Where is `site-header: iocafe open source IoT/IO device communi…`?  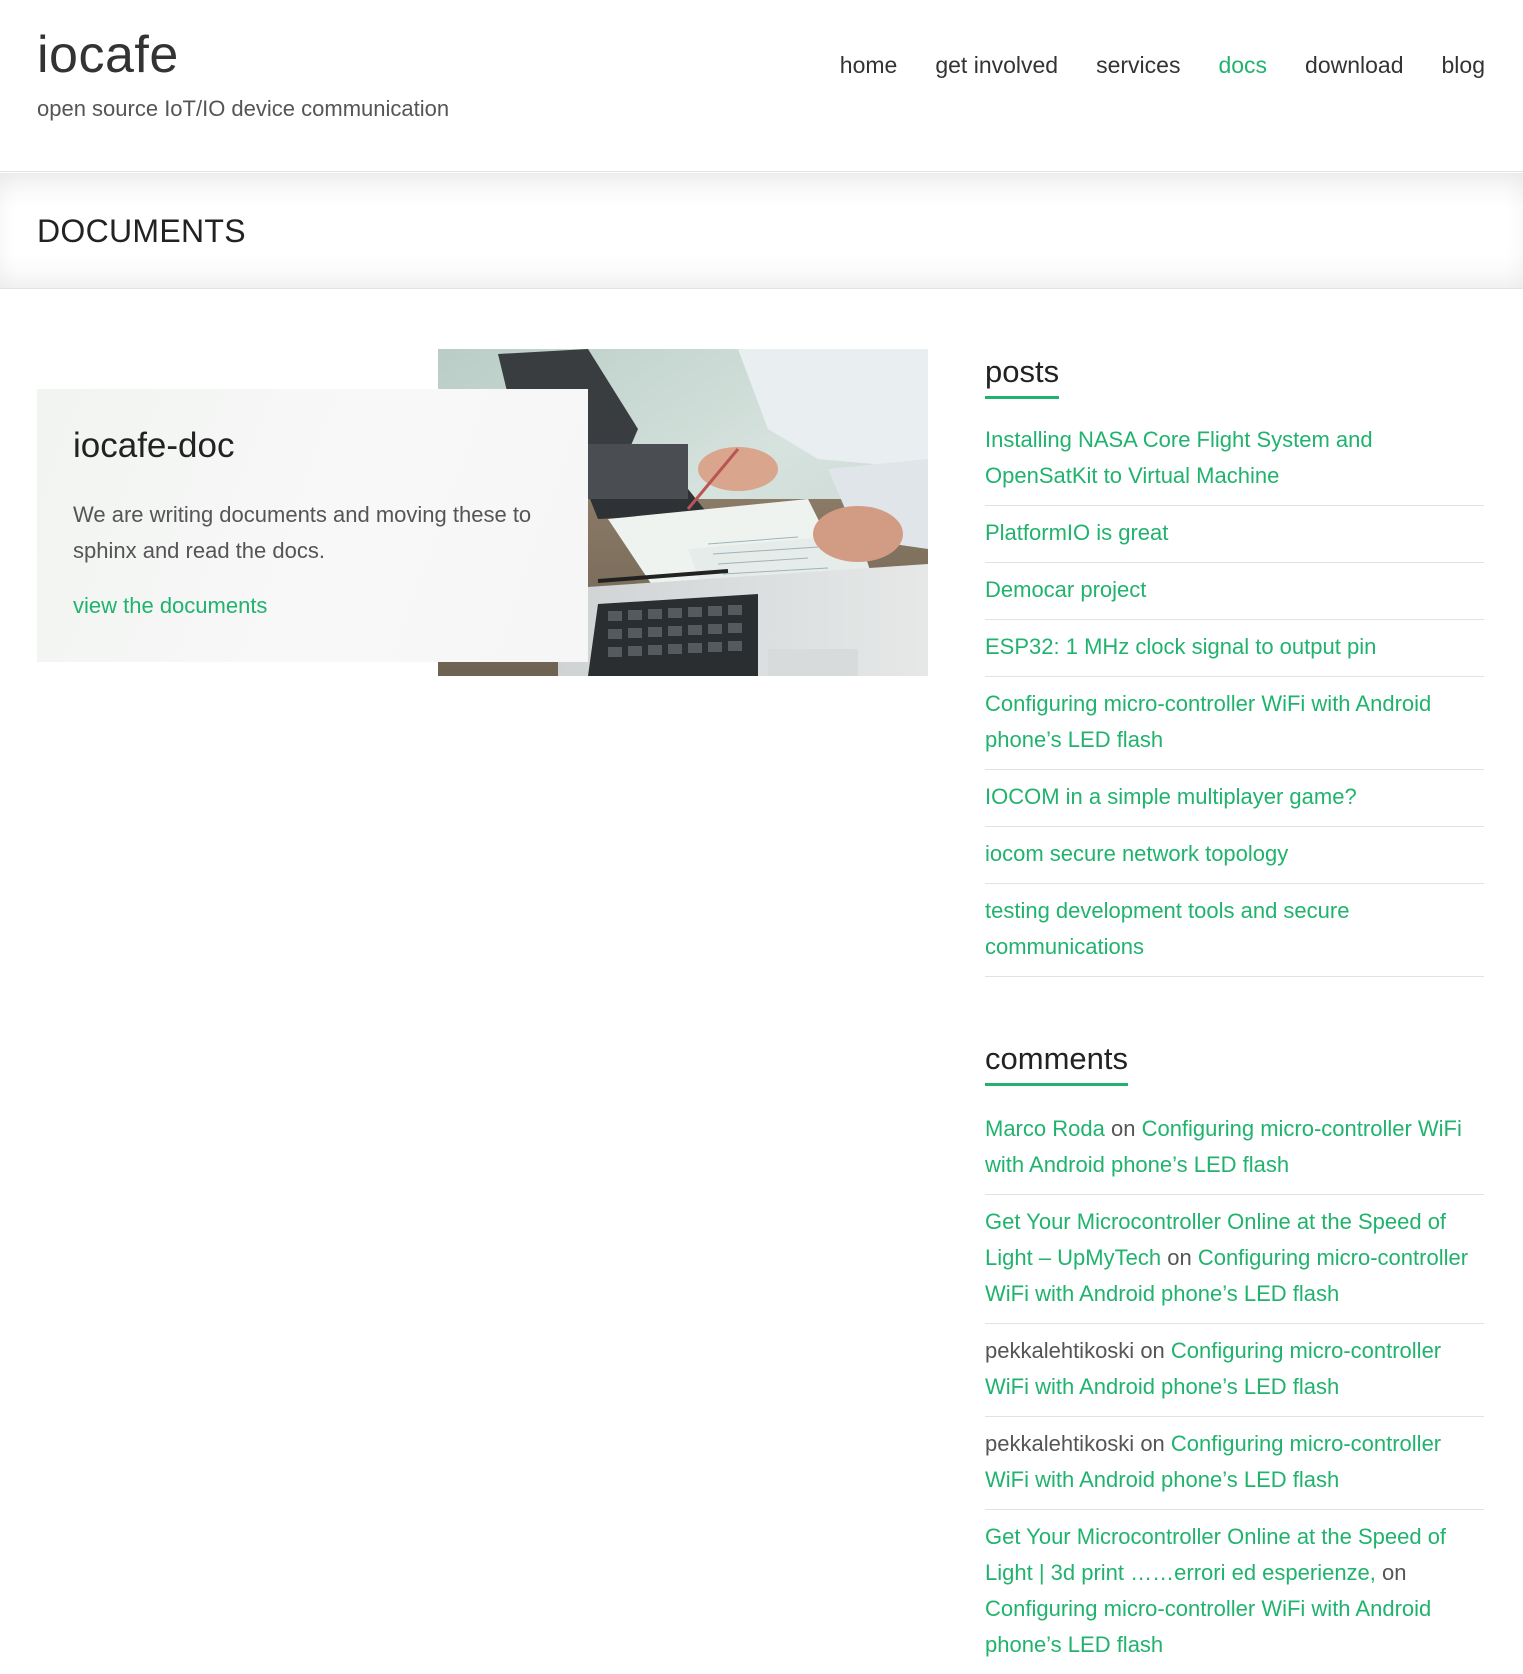 site-header: iocafe open source IoT/IO device communi… is located at coordinates (761, 86).